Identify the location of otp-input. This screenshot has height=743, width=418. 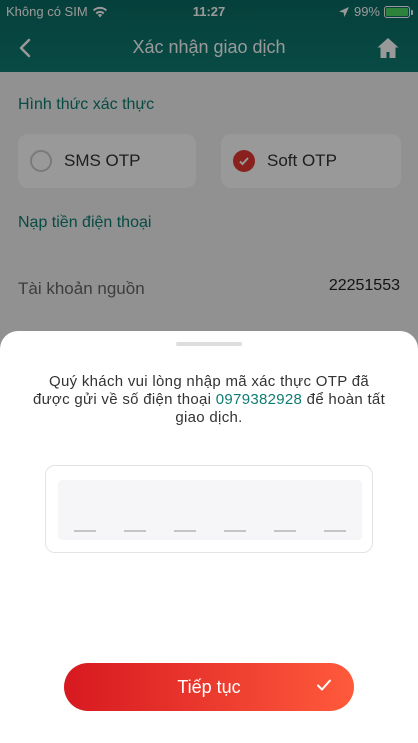
(209, 509).